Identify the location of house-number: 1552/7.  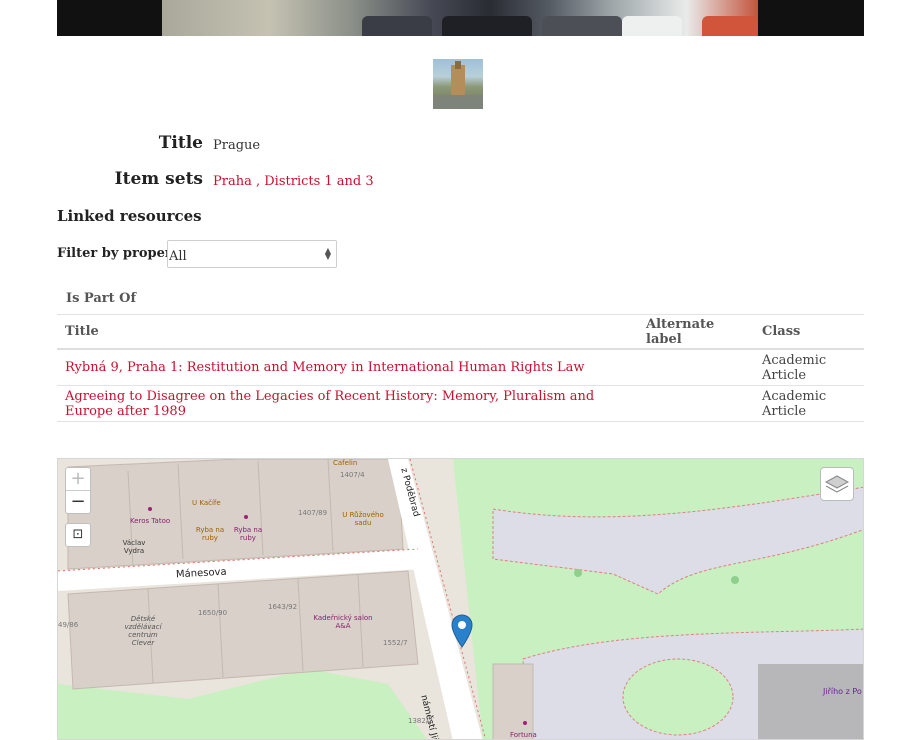
(395, 643).